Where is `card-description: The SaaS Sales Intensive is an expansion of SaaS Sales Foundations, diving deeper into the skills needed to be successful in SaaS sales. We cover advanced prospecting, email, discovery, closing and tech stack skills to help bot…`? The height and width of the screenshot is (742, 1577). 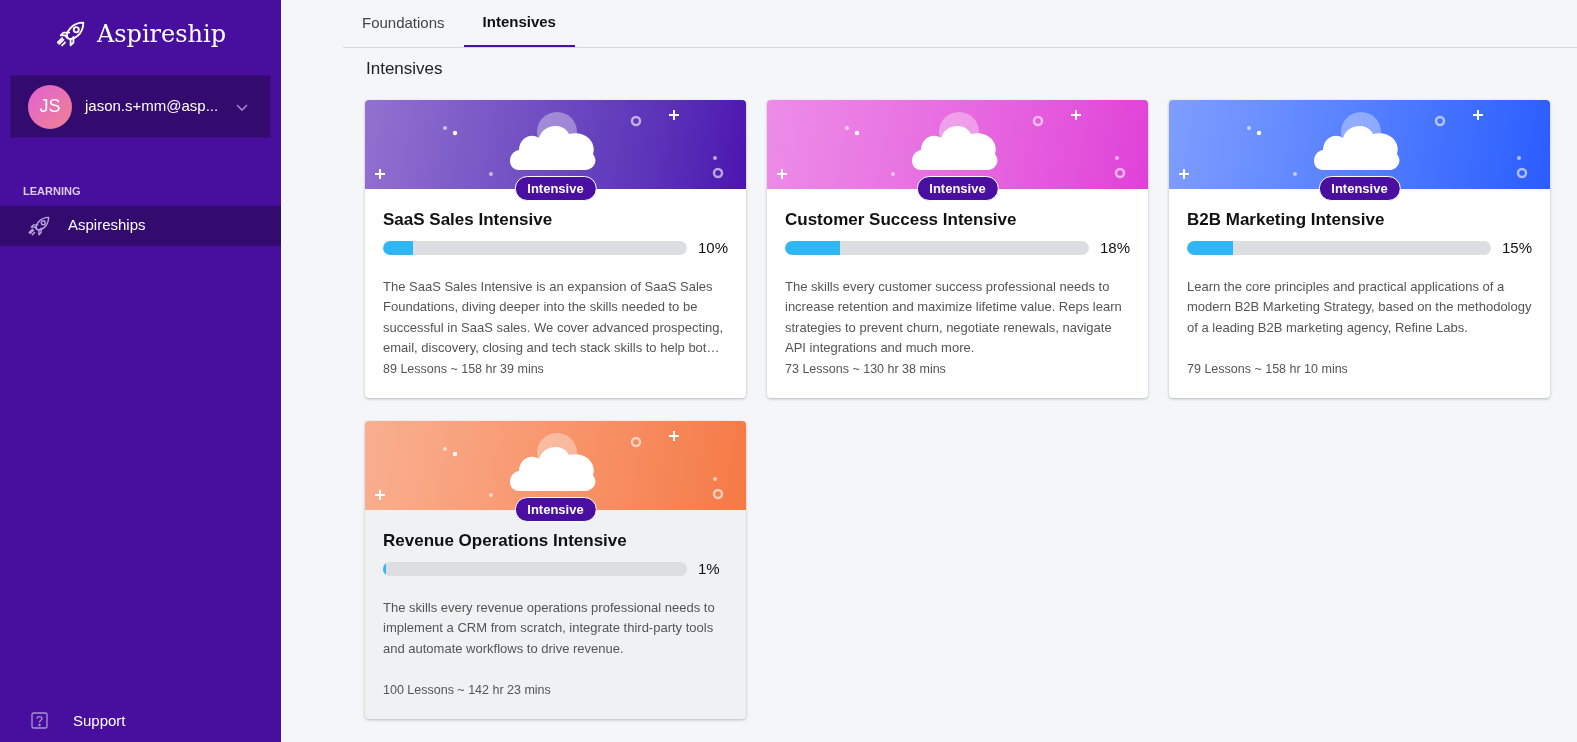
card-description: The SaaS Sales Intensive is an expansion of SaaS Sales Foundations, diving deeper into the skills needed to be successful in SaaS sales. We cover advanced prospecting, email, discovery, closing and tech stack skills to help bot… is located at coordinates (554, 317).